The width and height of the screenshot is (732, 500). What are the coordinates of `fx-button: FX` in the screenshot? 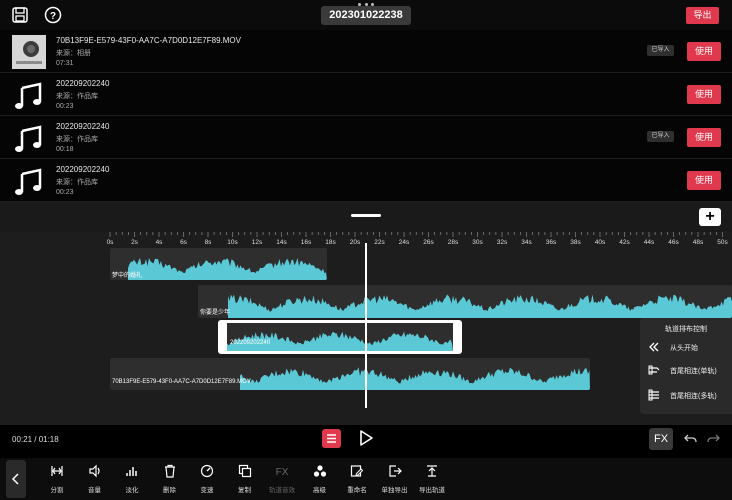 It's located at (661, 439).